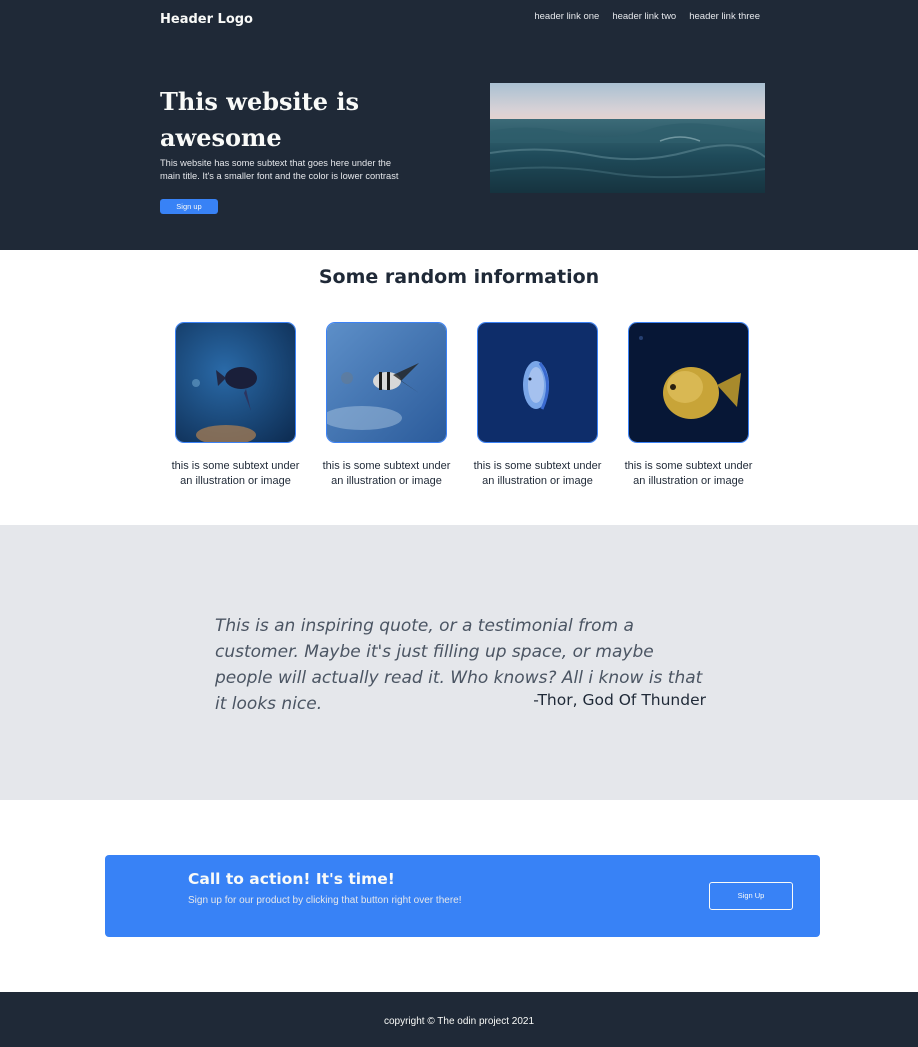  What do you see at coordinates (386, 382) in the screenshot?
I see `striped-fish-image` at bounding box center [386, 382].